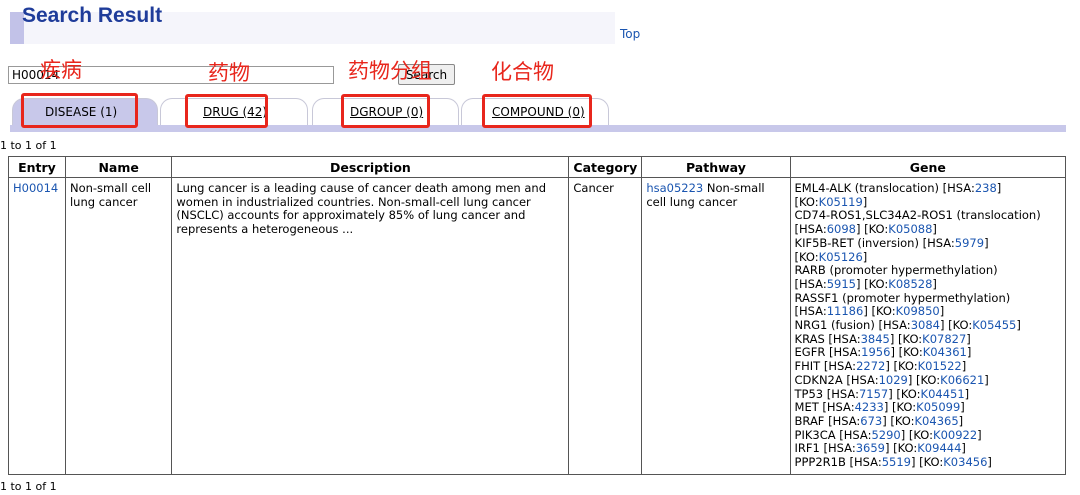 This screenshot has width=1080, height=495. I want to click on annotation-drug: 药物, so click(229, 73).